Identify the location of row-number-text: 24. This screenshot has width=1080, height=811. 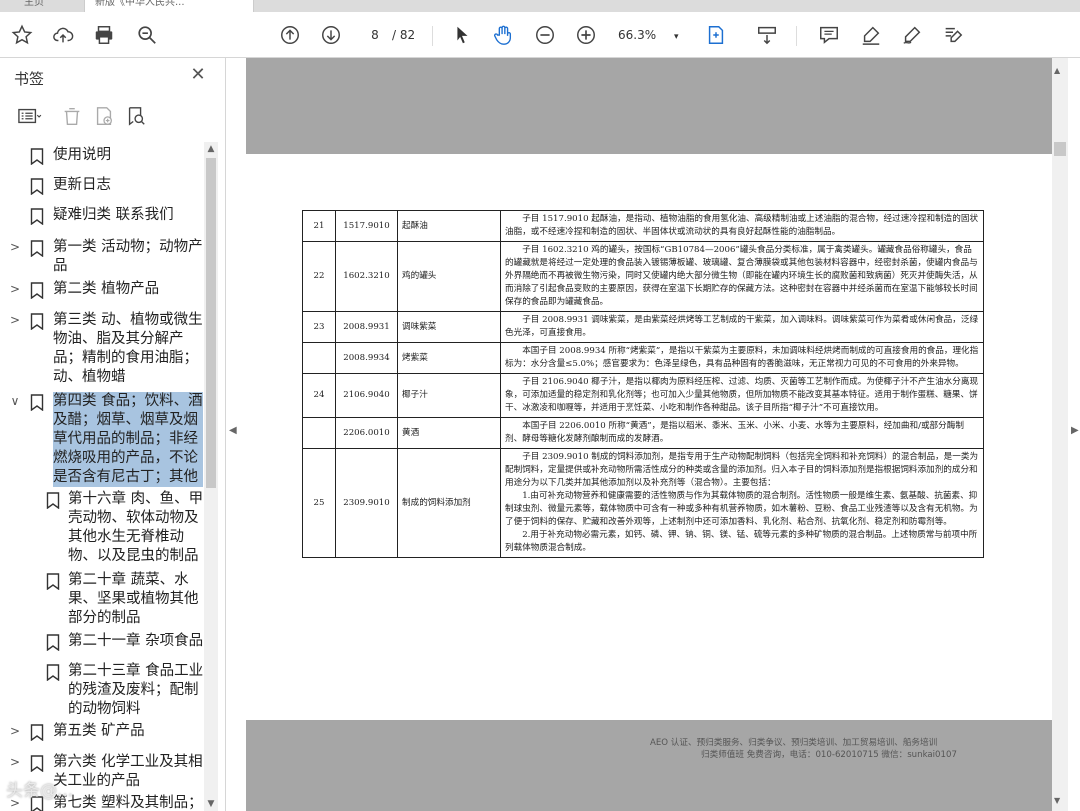
(319, 395).